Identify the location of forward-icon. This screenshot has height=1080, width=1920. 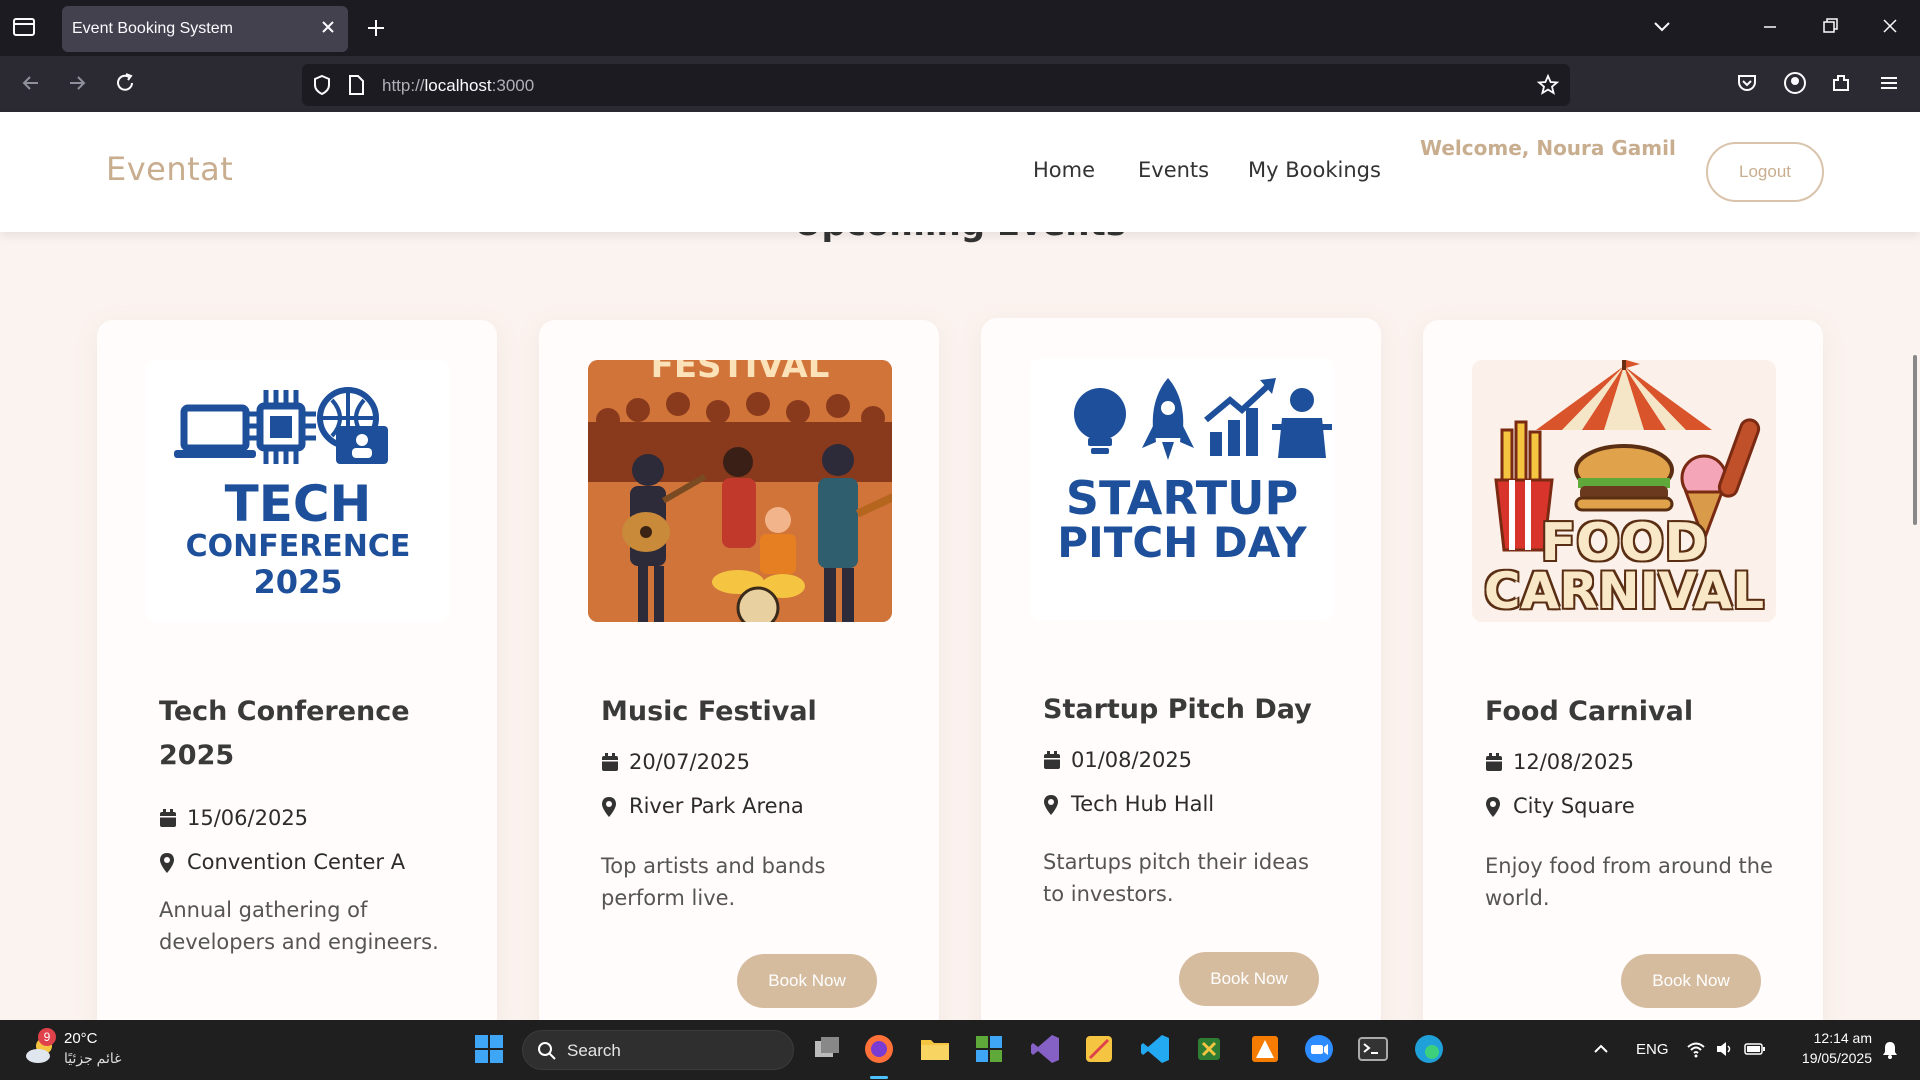
(78, 84).